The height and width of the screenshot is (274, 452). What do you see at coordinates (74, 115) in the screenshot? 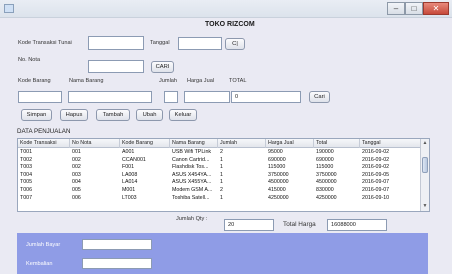
I see `hapus-button: Hapus` at bounding box center [74, 115].